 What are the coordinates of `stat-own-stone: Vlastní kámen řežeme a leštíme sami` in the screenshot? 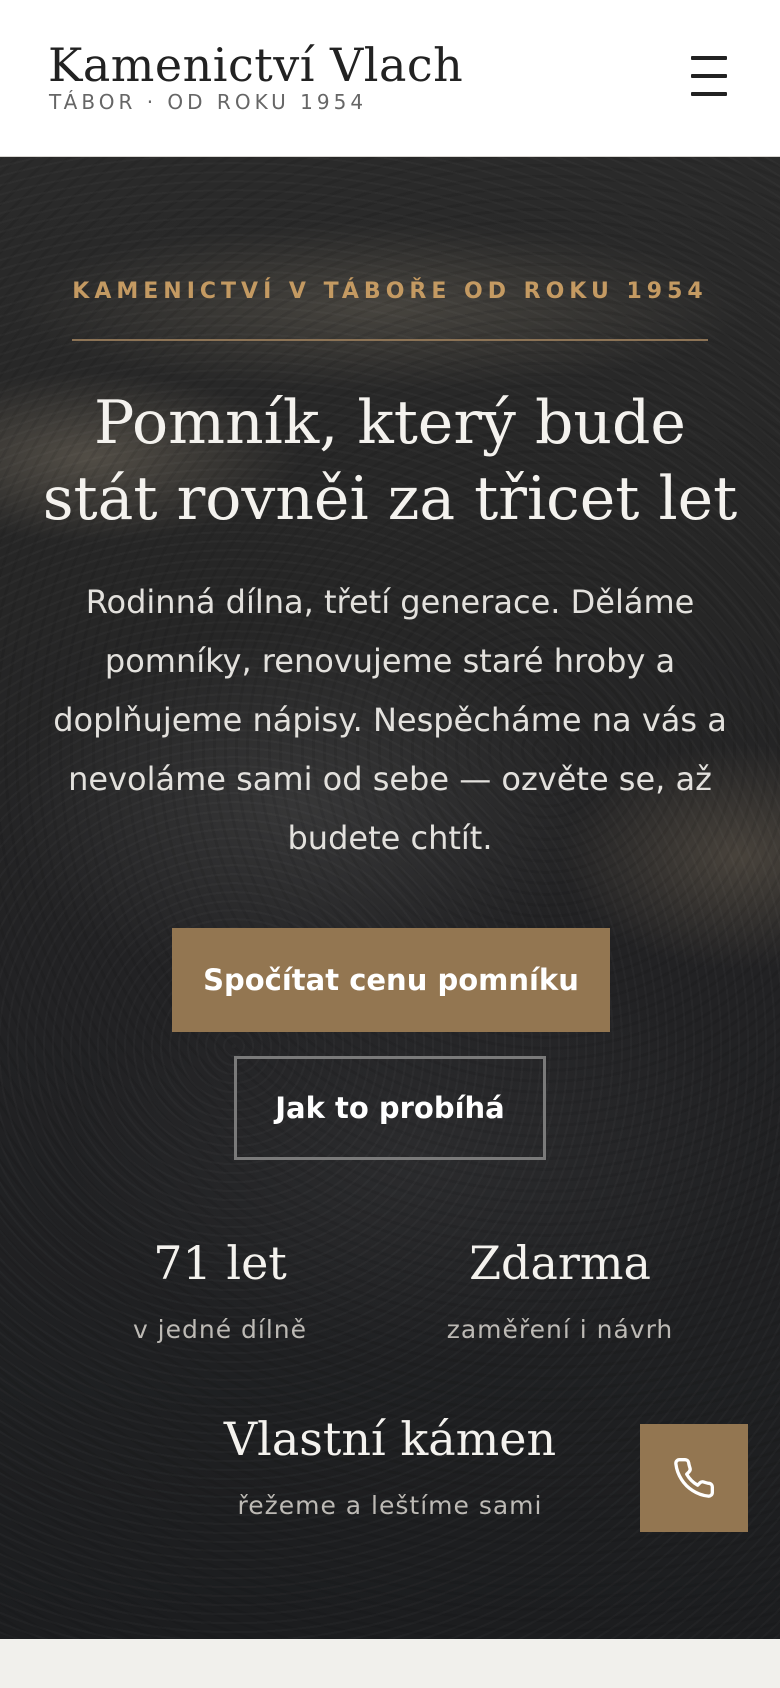 It's located at (390, 1466).